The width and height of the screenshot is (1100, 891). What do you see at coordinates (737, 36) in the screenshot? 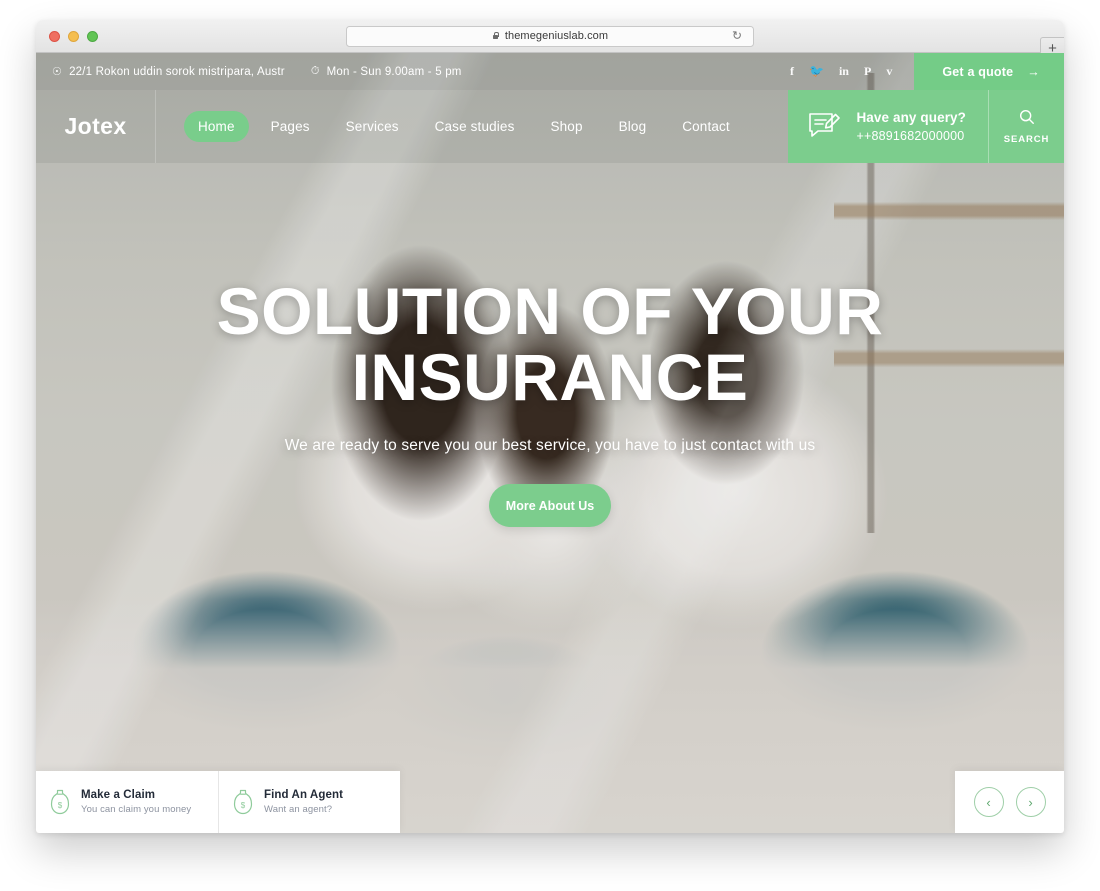
I see `reload-icon: ↻` at bounding box center [737, 36].